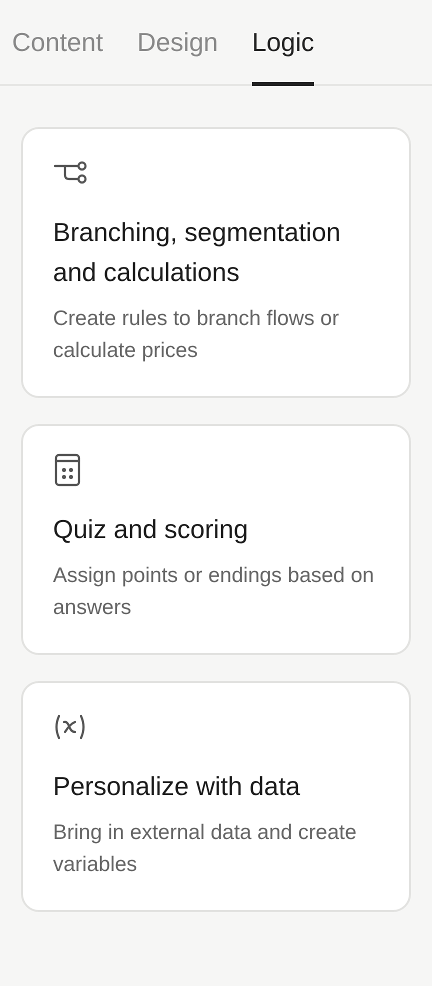 The height and width of the screenshot is (986, 432). Describe the element at coordinates (283, 43) in the screenshot. I see `tab: Logic` at that location.